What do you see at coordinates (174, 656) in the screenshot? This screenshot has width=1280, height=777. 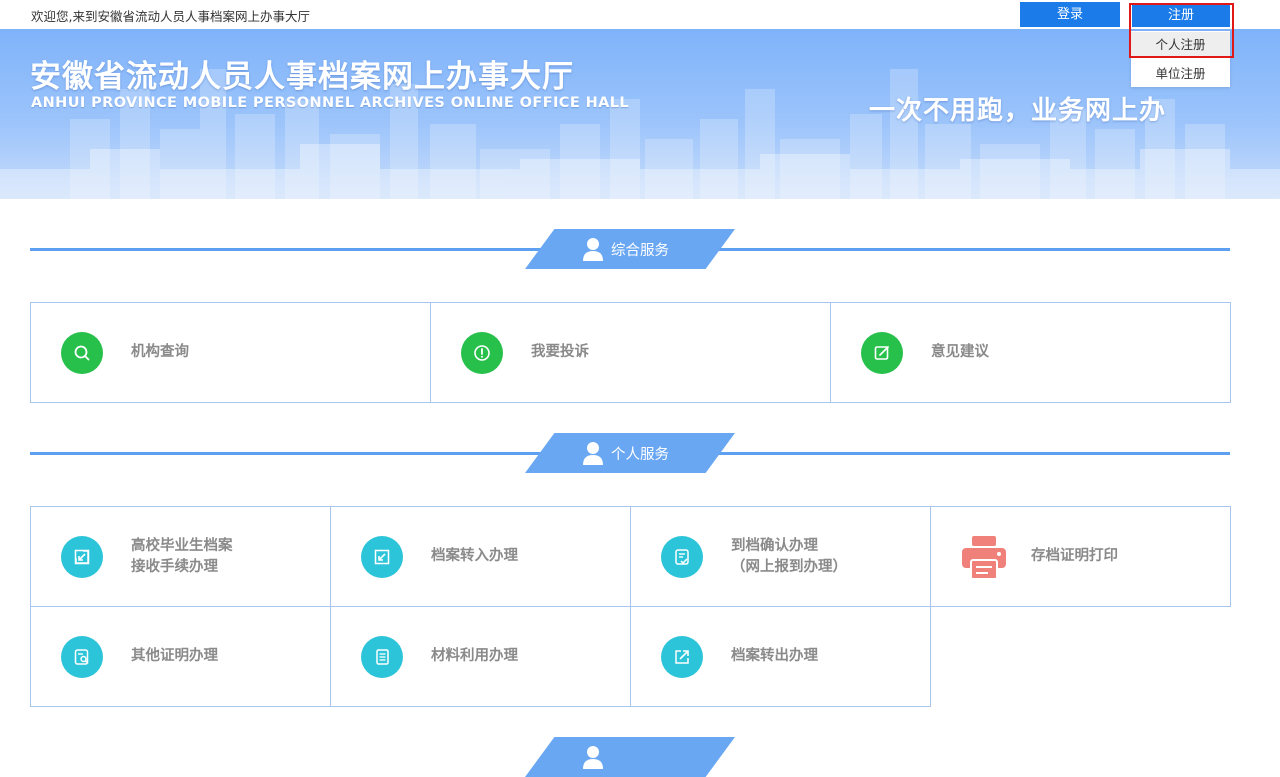 I see `service-label: 其他证明办理` at bounding box center [174, 656].